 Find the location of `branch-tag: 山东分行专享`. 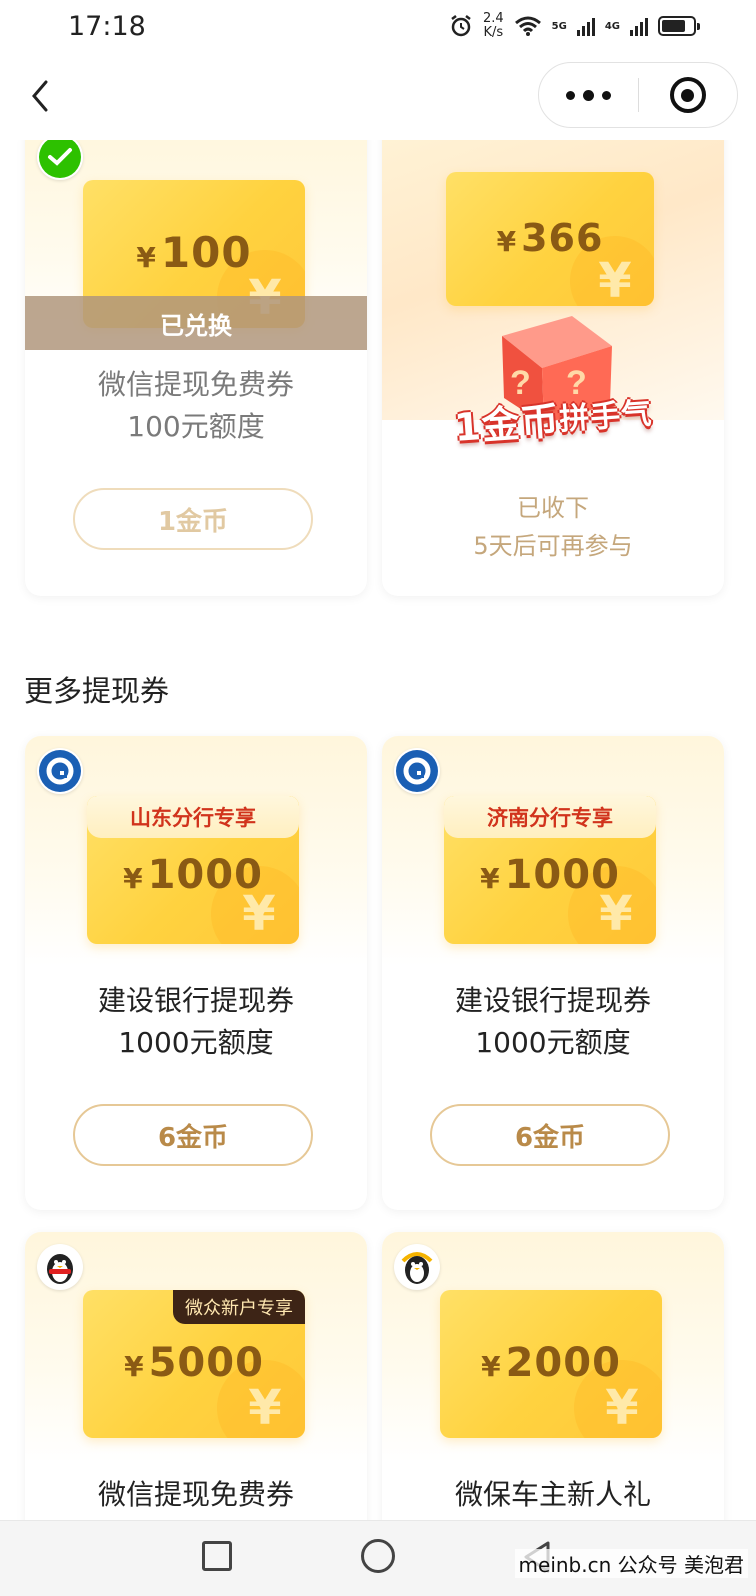

branch-tag: 山东分行专享 is located at coordinates (193, 817).